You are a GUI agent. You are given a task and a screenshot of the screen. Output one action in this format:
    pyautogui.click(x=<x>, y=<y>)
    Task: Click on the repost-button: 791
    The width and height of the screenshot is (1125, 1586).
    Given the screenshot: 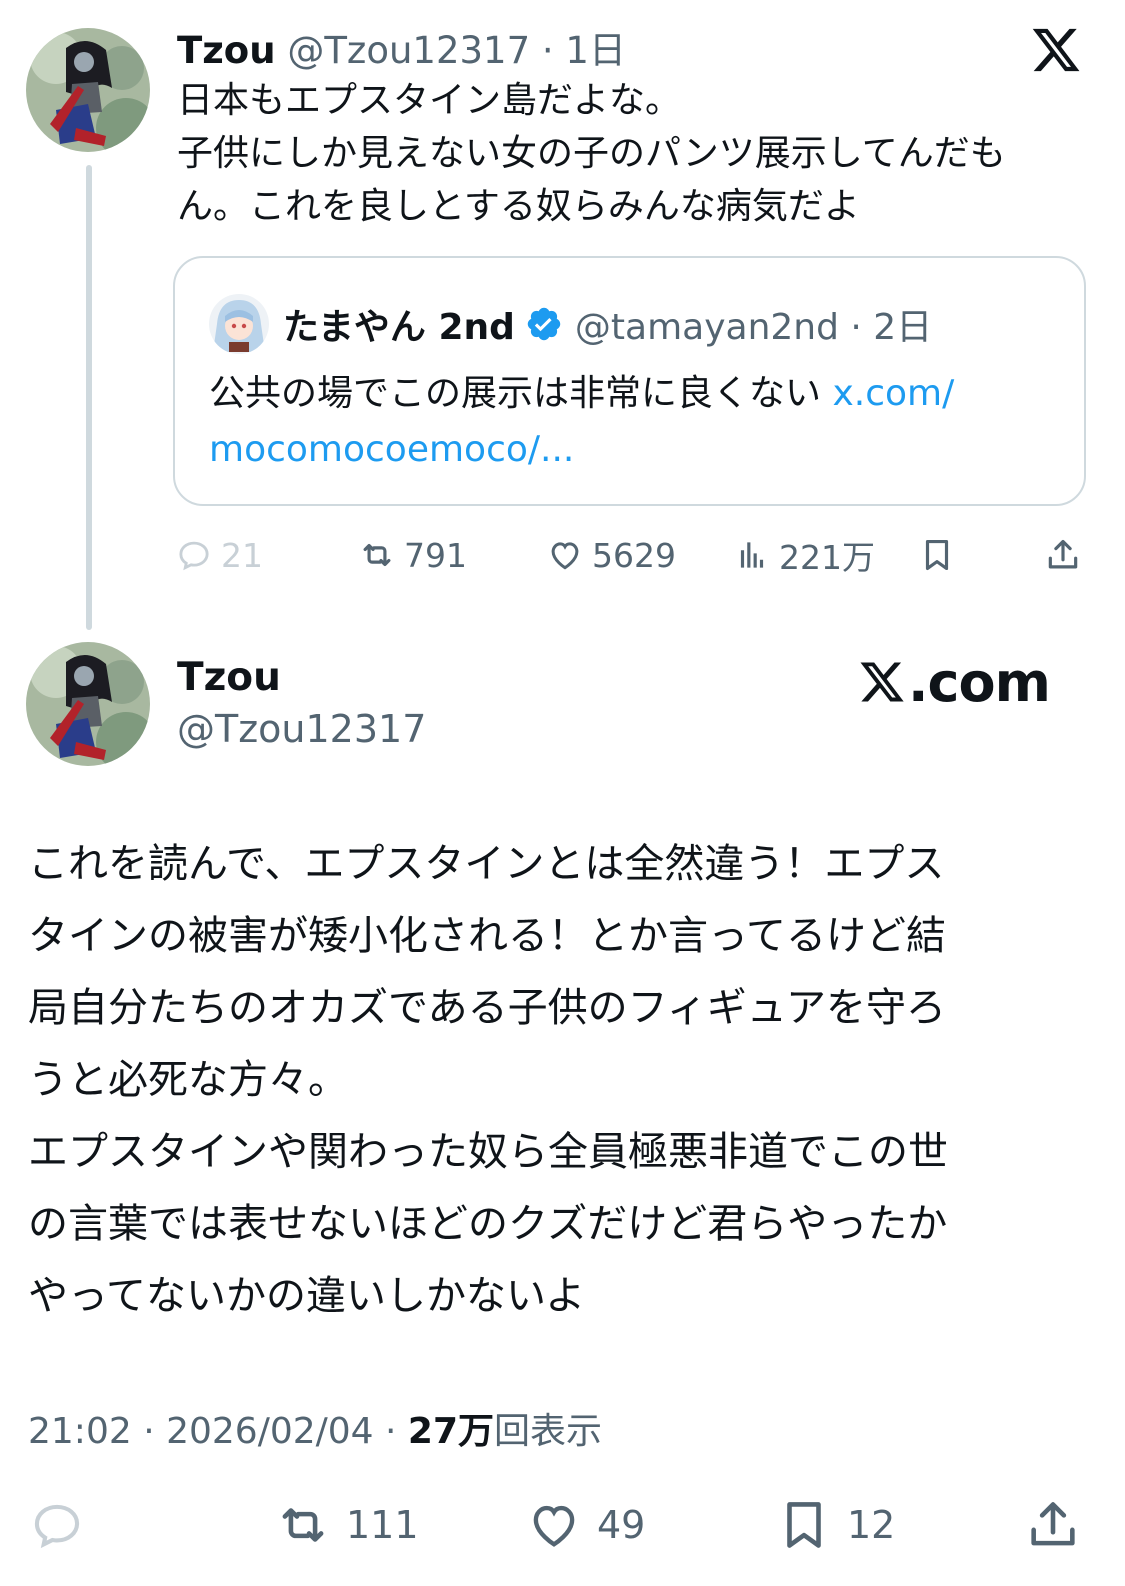 What is the action you would take?
    pyautogui.click(x=412, y=555)
    